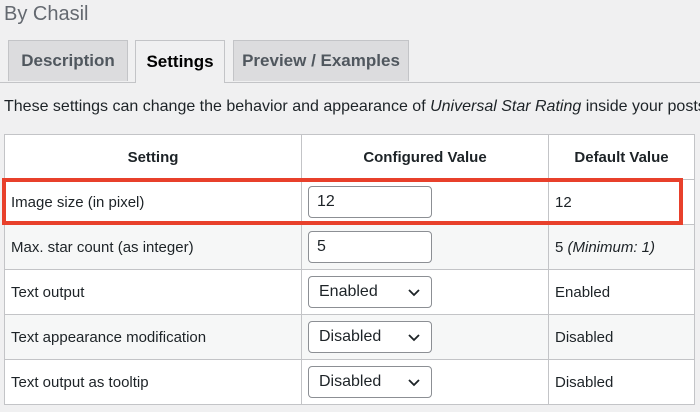 The height and width of the screenshot is (412, 700). I want to click on table-row: Image size (in pixel) 12, so click(349, 202).